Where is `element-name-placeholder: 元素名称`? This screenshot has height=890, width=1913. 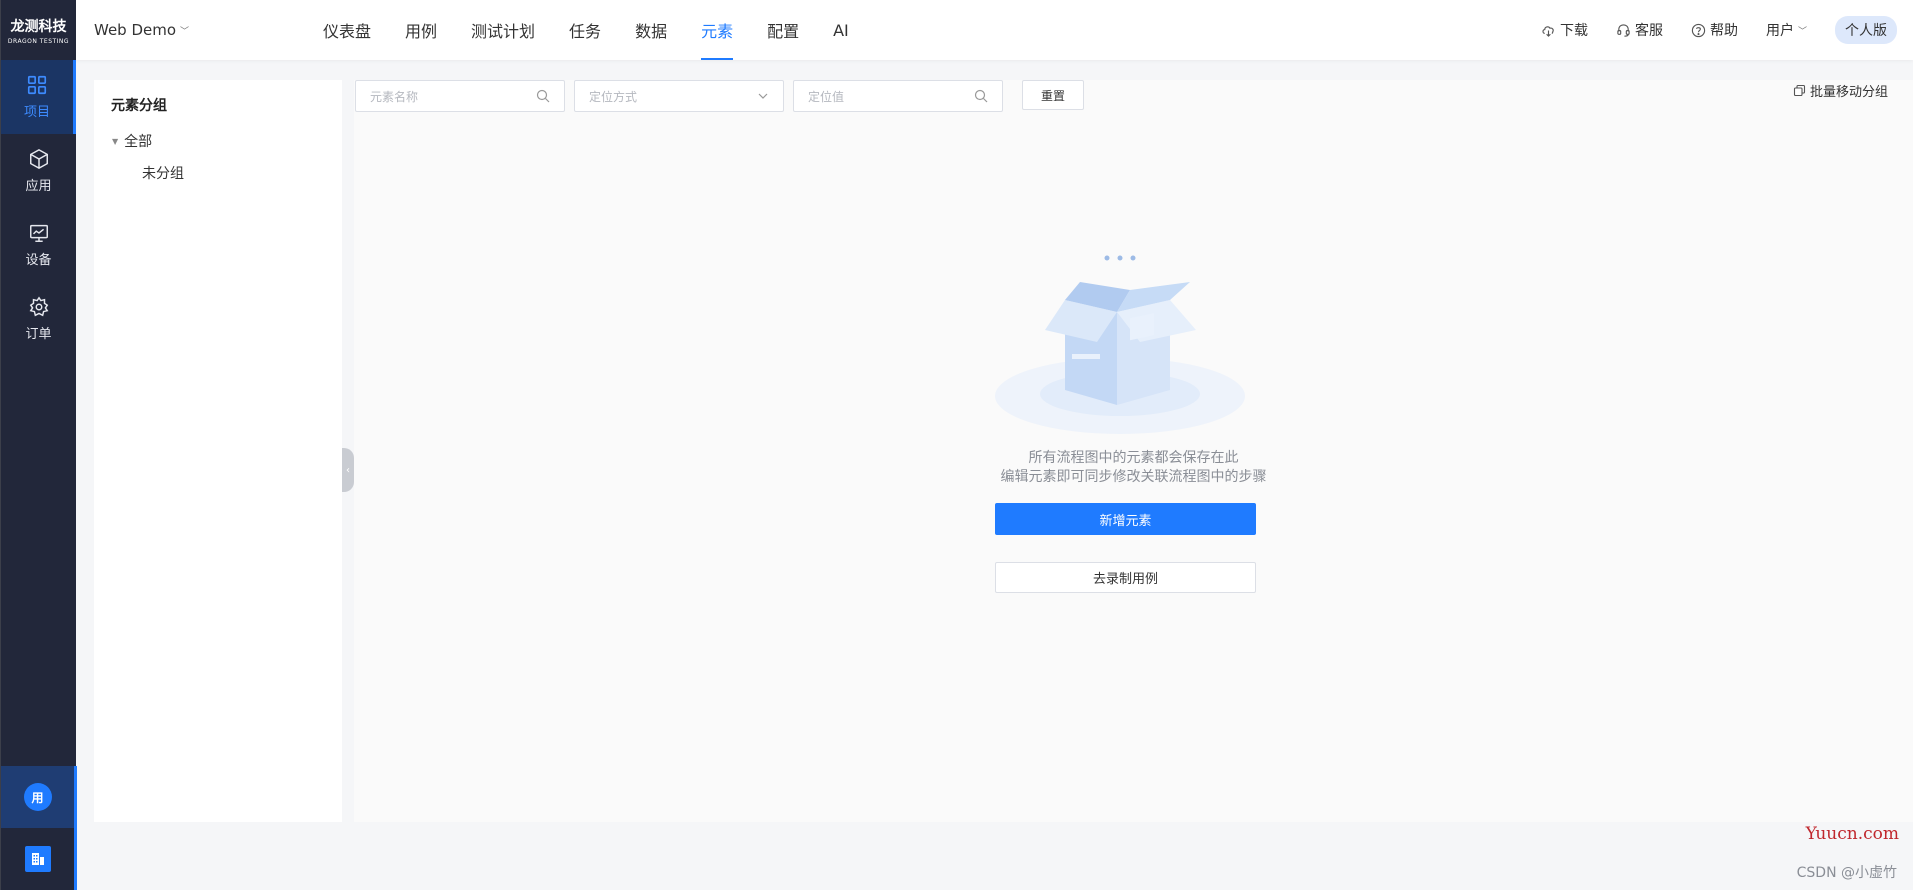
element-name-placeholder: 元素名称 is located at coordinates (394, 96).